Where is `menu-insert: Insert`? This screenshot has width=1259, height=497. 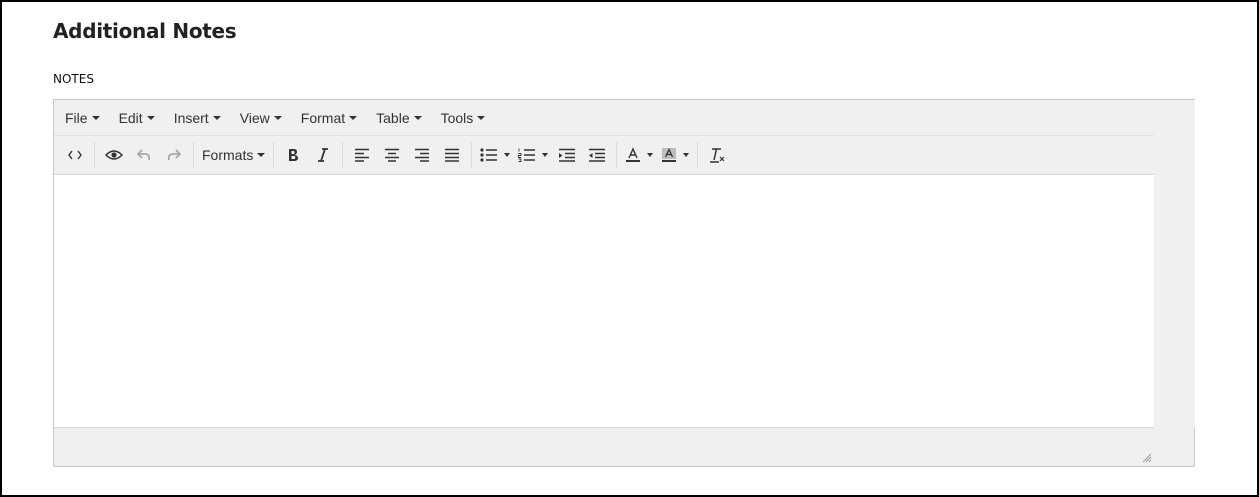
menu-insert: Insert is located at coordinates (197, 118).